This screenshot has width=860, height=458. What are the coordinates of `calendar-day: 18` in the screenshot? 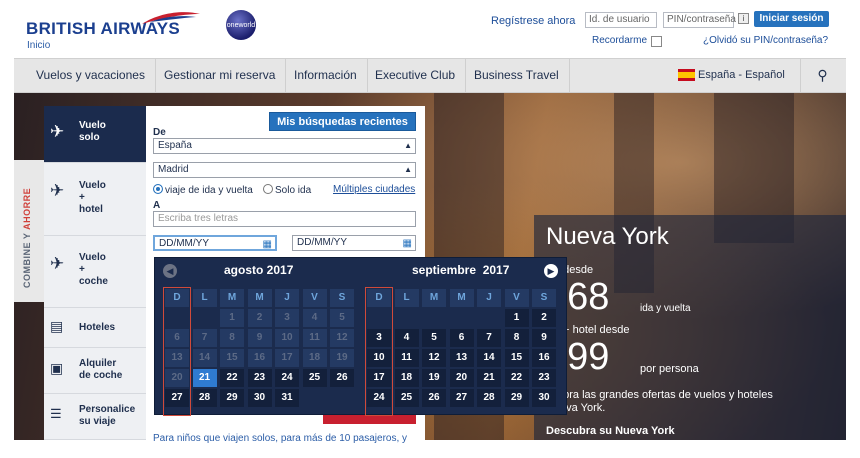 It's located at (406, 378).